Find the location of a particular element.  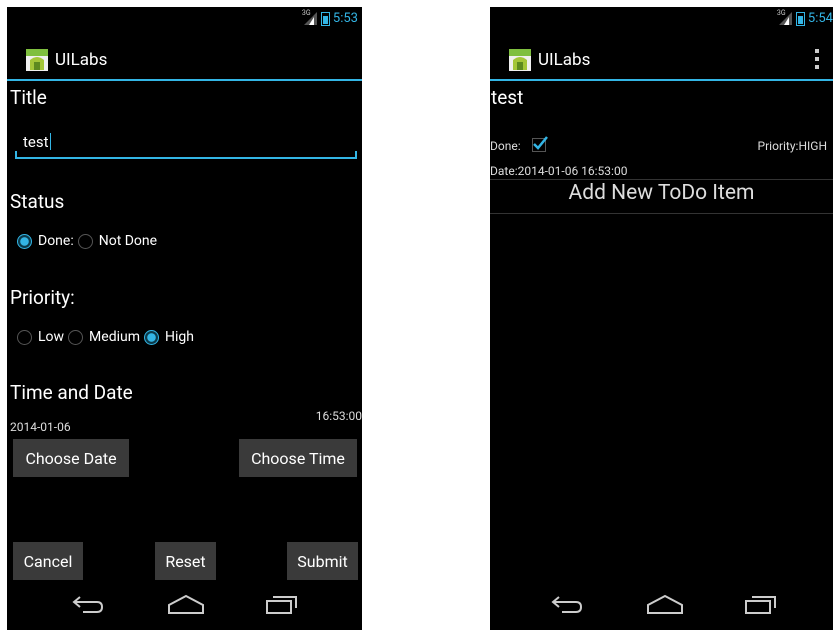

status-radio-group: Done: Not Done is located at coordinates (89, 241).